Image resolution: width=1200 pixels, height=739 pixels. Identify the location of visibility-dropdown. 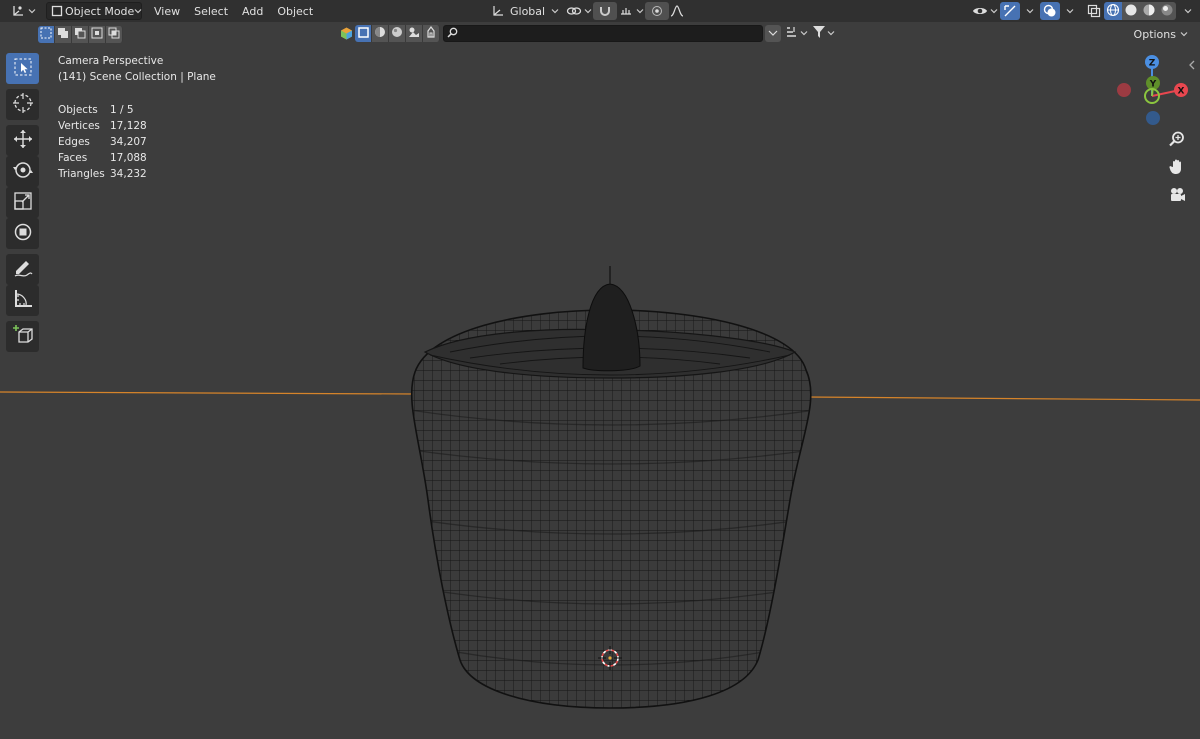
(985, 11).